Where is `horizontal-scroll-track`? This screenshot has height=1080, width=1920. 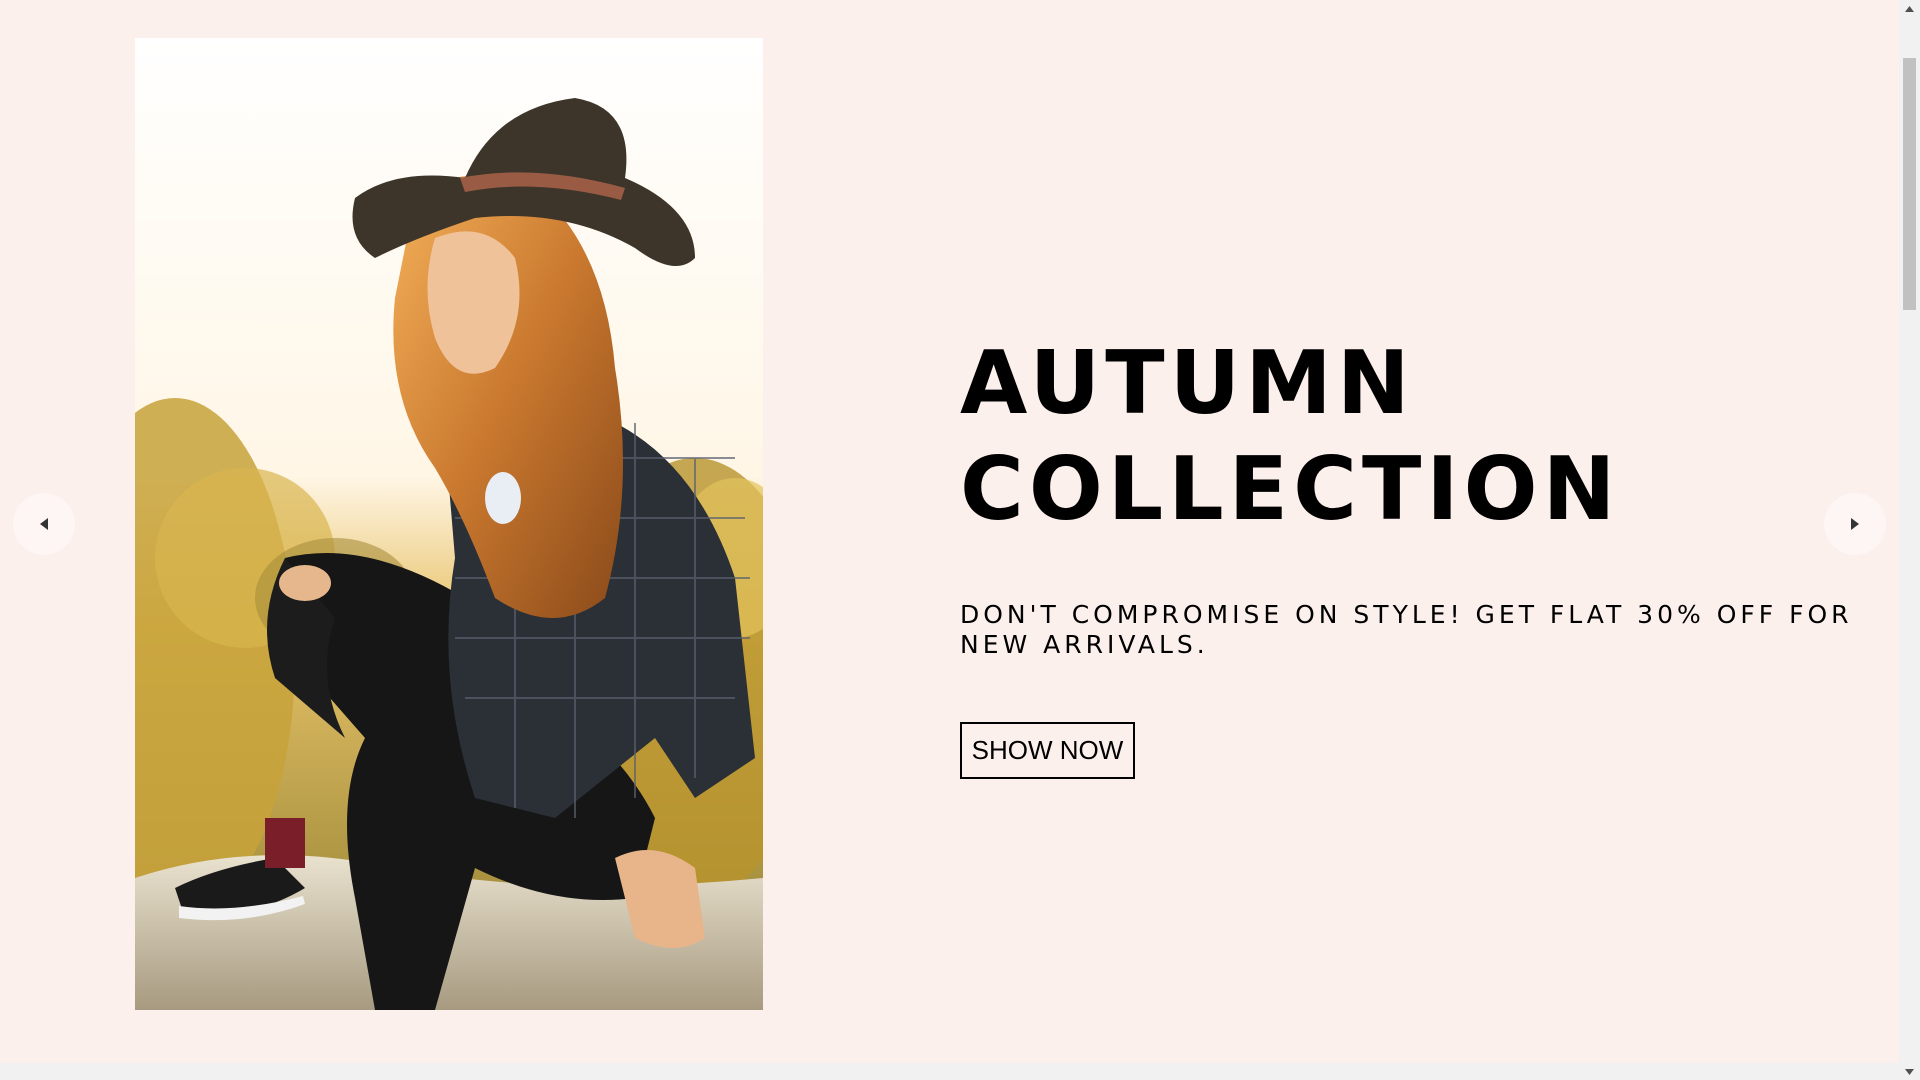 horizontal-scroll-track is located at coordinates (949, 1071).